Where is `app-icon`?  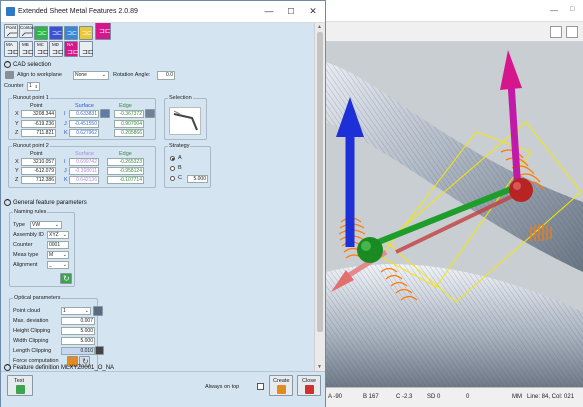
app-icon is located at coordinates (10, 11).